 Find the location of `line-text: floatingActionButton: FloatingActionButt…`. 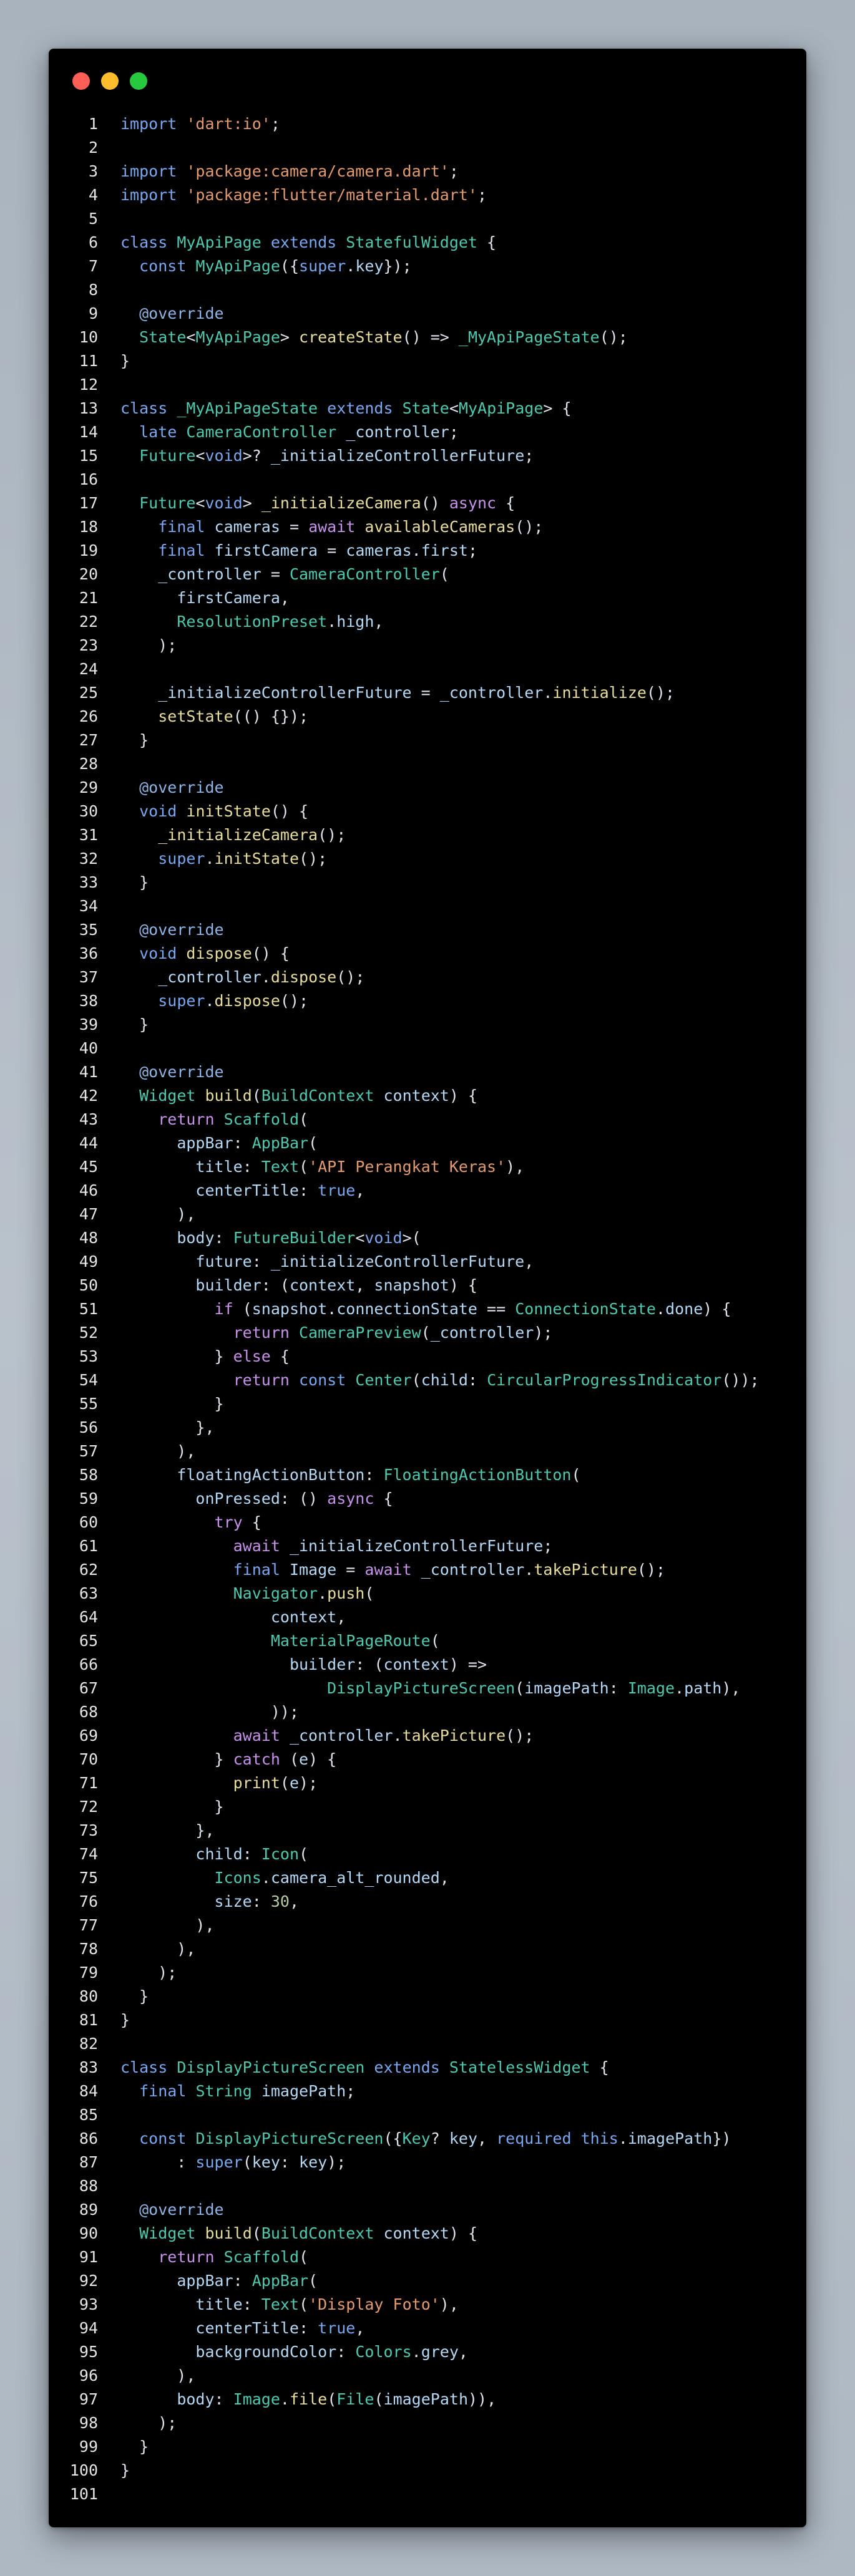

line-text: floatingActionButton: FloatingActionButt… is located at coordinates (350, 1475).